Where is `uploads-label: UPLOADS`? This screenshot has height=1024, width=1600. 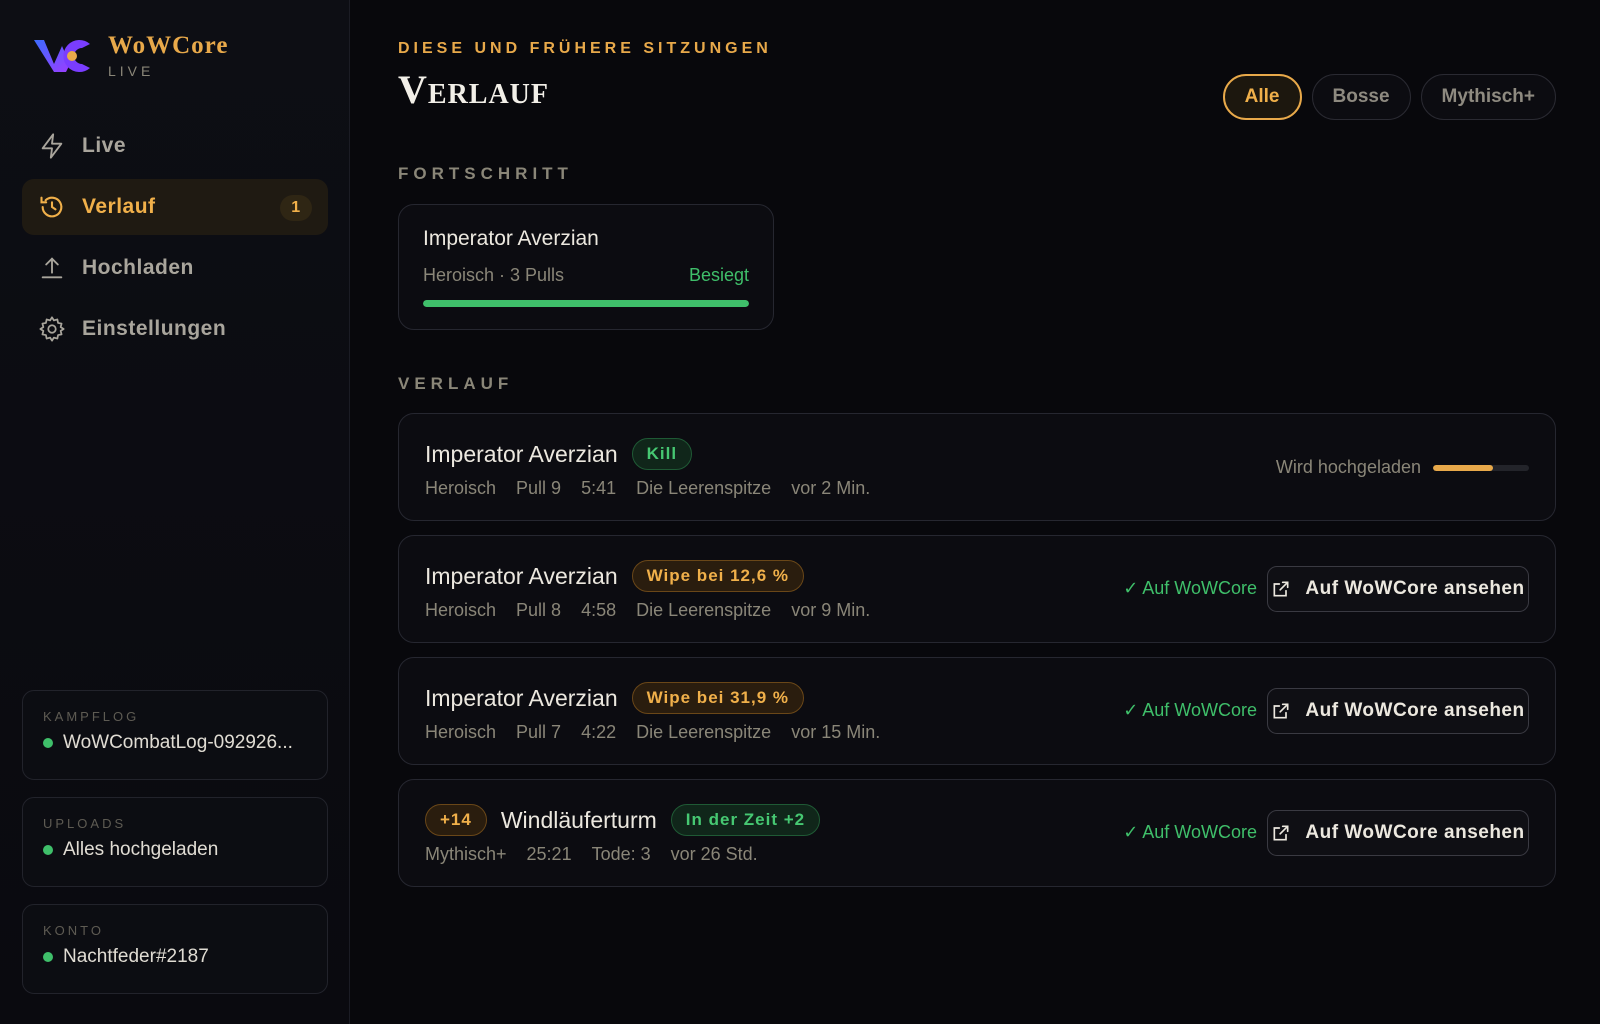 uploads-label: UPLOADS is located at coordinates (85, 823).